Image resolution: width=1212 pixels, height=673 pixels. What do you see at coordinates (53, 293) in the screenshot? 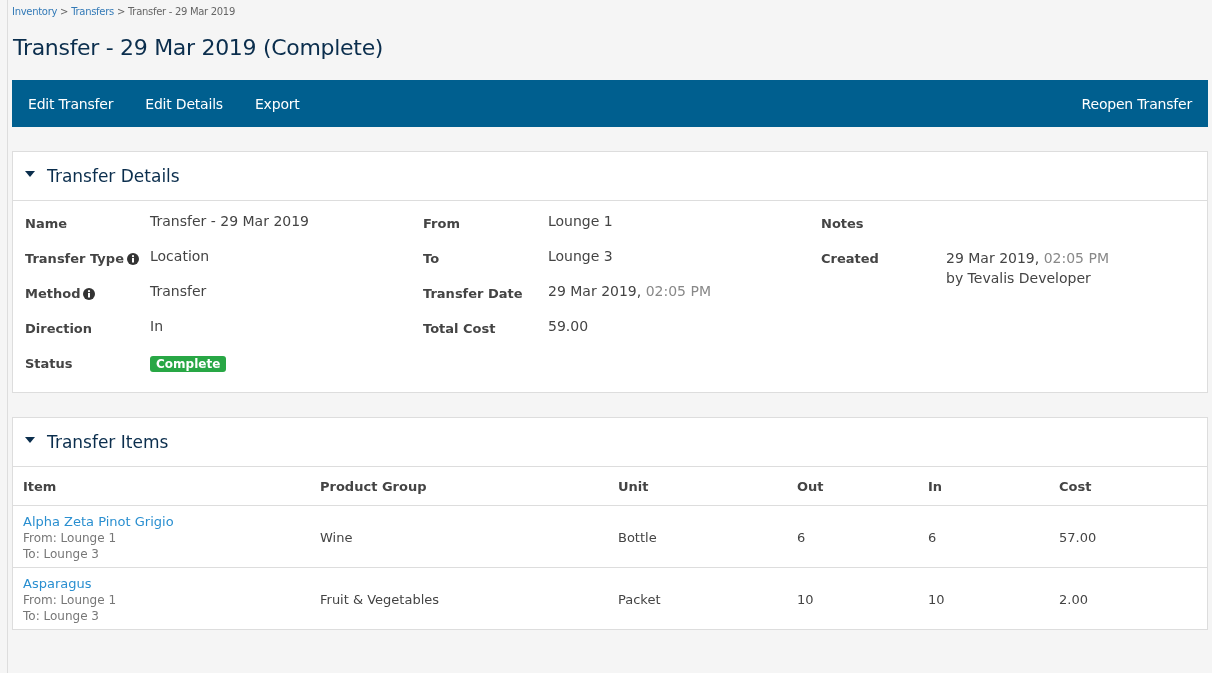
I see `field-label: Method` at bounding box center [53, 293].